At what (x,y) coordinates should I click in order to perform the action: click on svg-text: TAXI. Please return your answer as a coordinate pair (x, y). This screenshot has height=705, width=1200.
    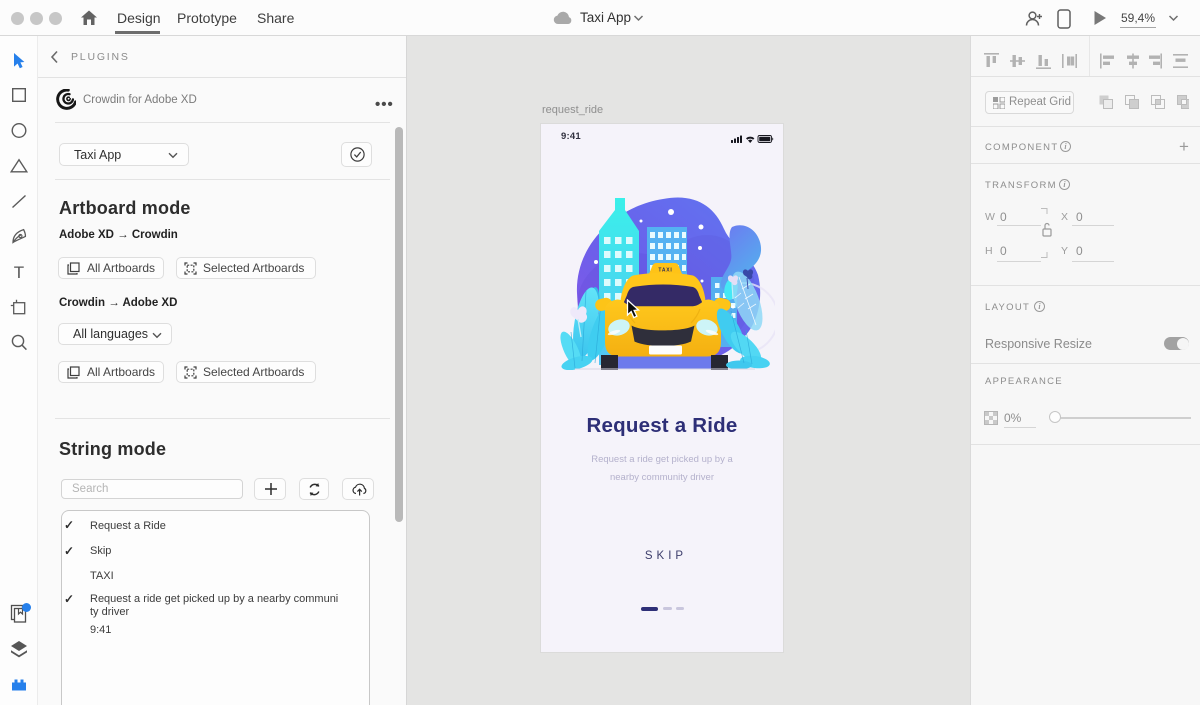
    Looking at the image, I should click on (665, 271).